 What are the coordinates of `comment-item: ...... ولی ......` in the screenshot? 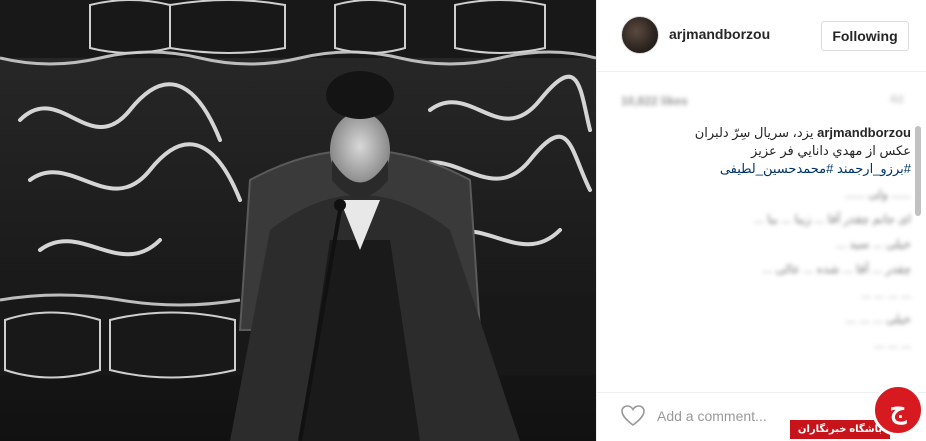 It's located at (877, 194).